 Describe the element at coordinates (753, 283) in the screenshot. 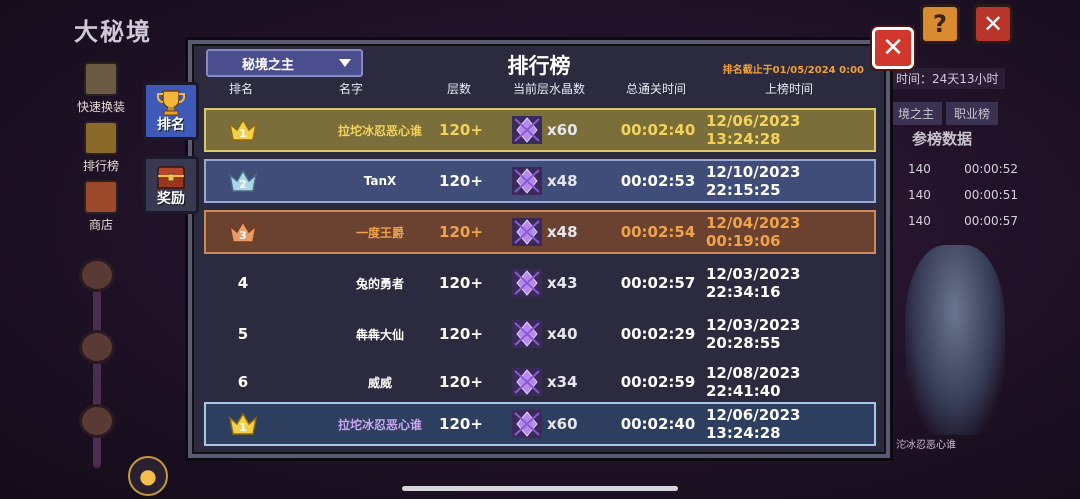

I see `listed-time: 12/03/2023 22:34:16` at that location.